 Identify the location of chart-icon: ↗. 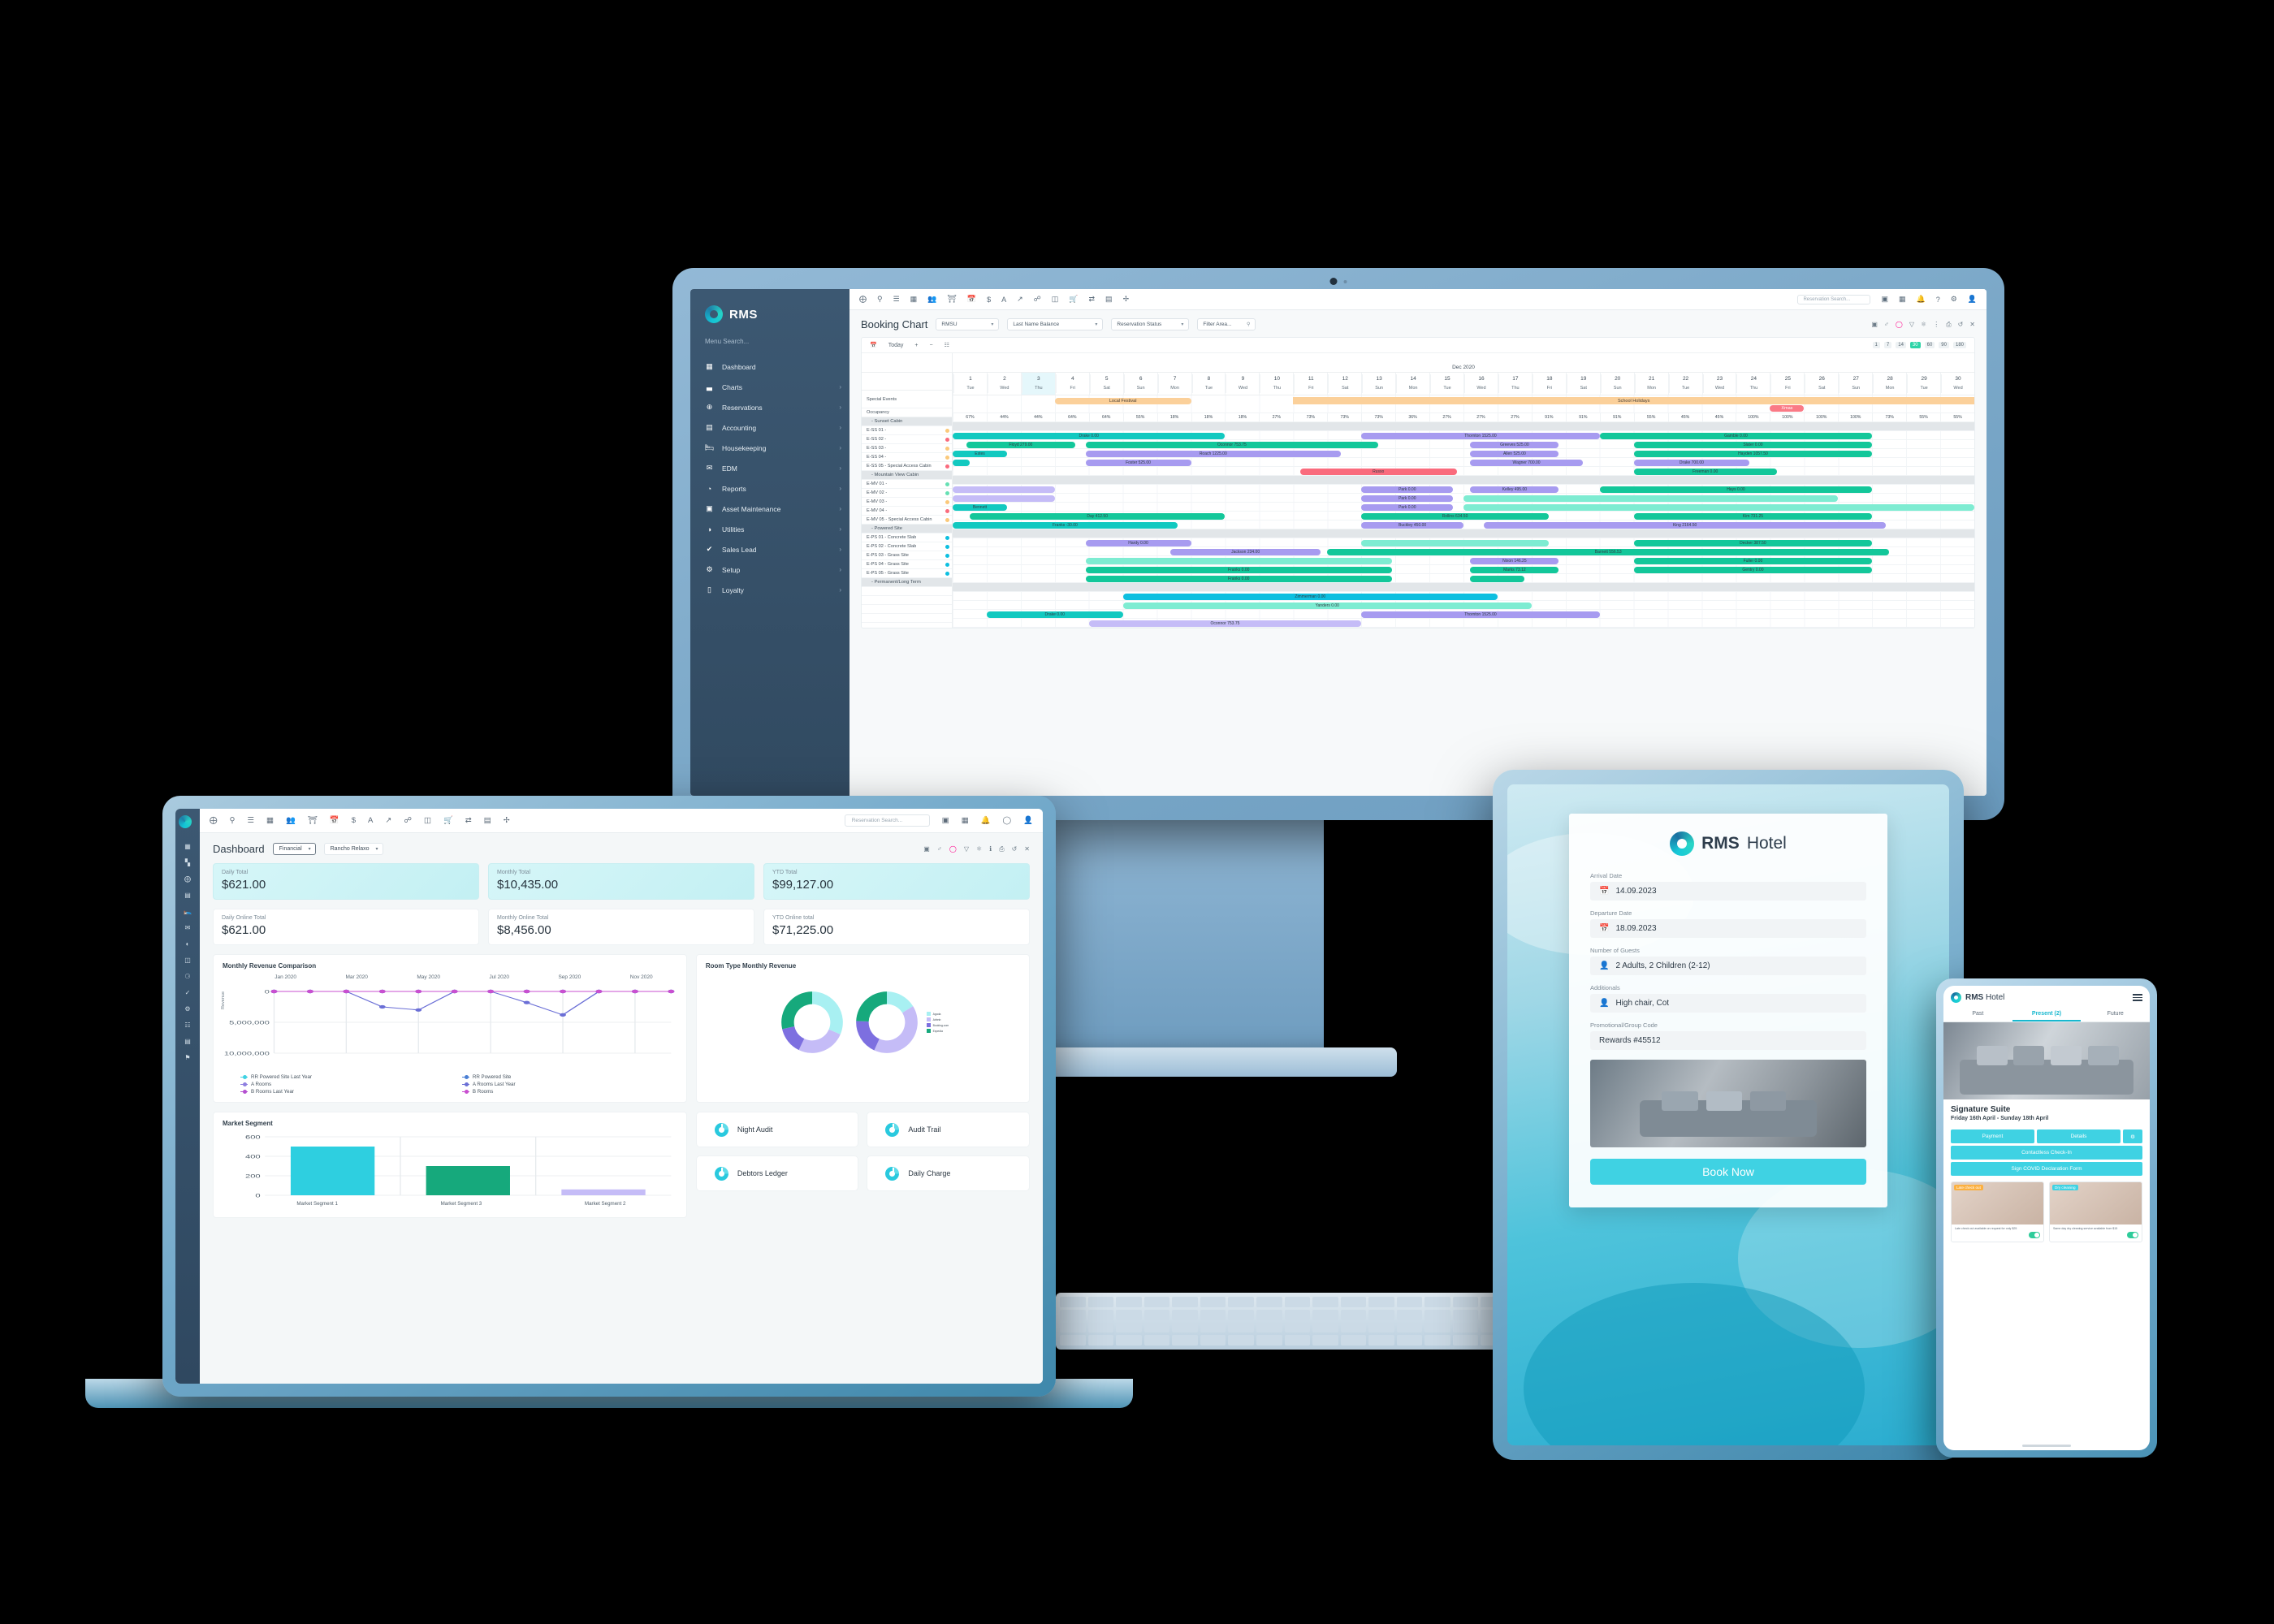
(388, 821).